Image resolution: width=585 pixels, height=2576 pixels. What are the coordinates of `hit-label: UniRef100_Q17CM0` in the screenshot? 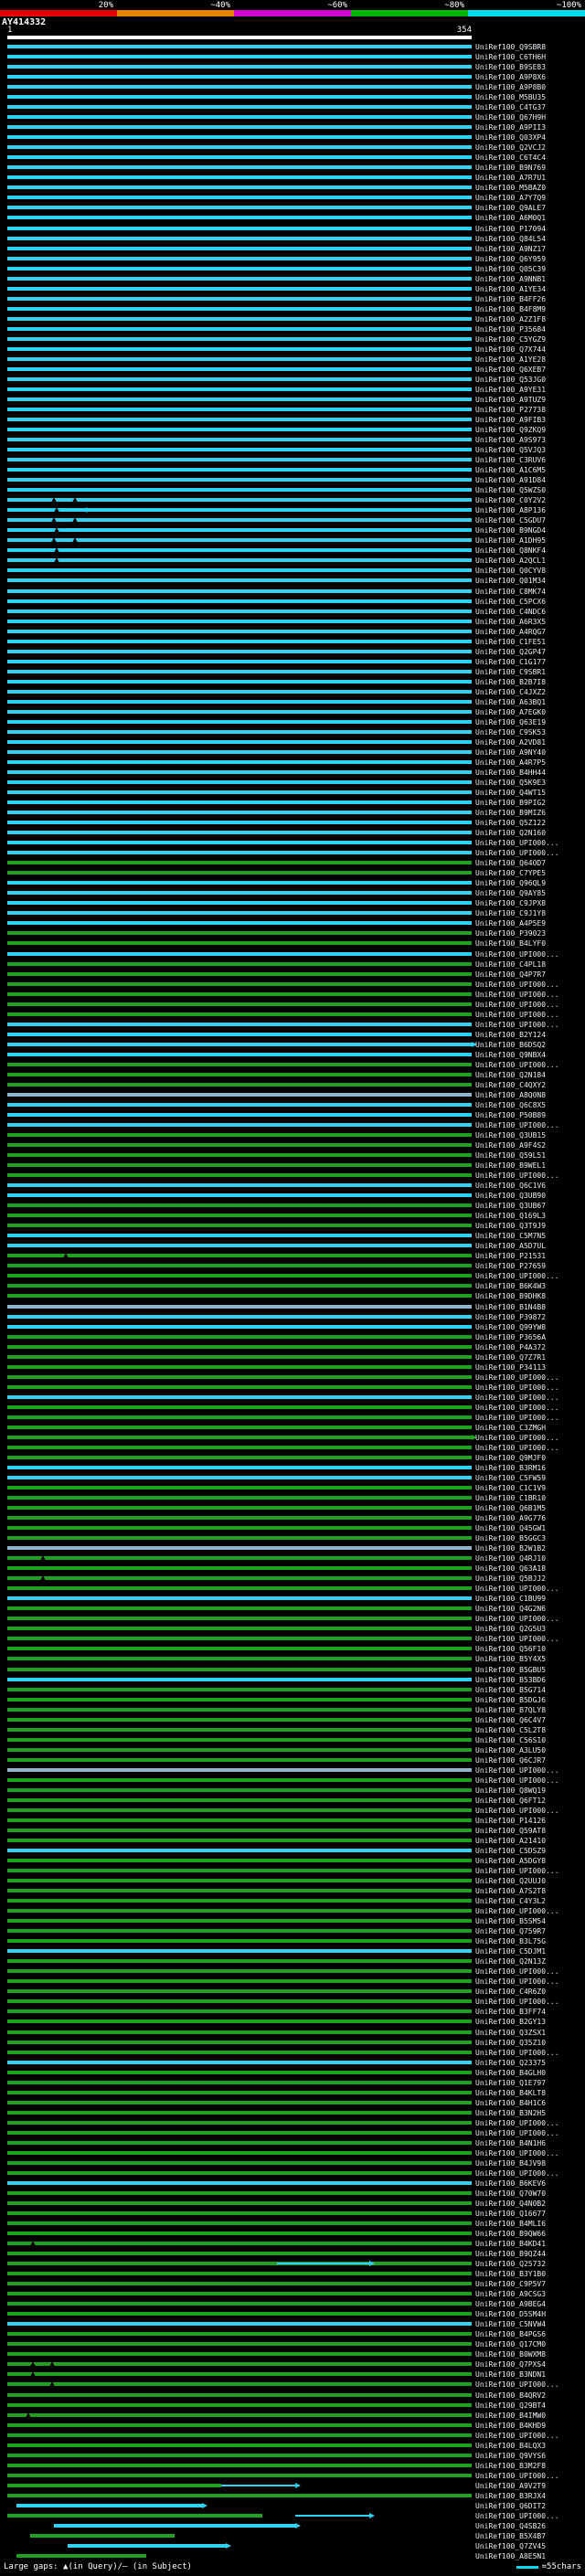 It's located at (511, 2344).